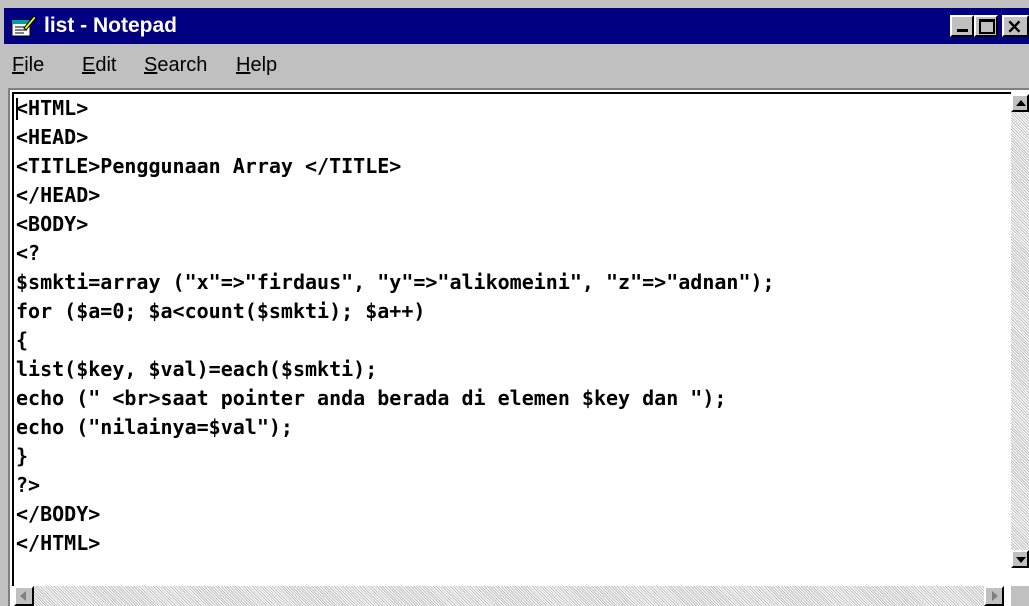 Image resolution: width=1029 pixels, height=606 pixels. I want to click on close-icon: ×, so click(1014, 26).